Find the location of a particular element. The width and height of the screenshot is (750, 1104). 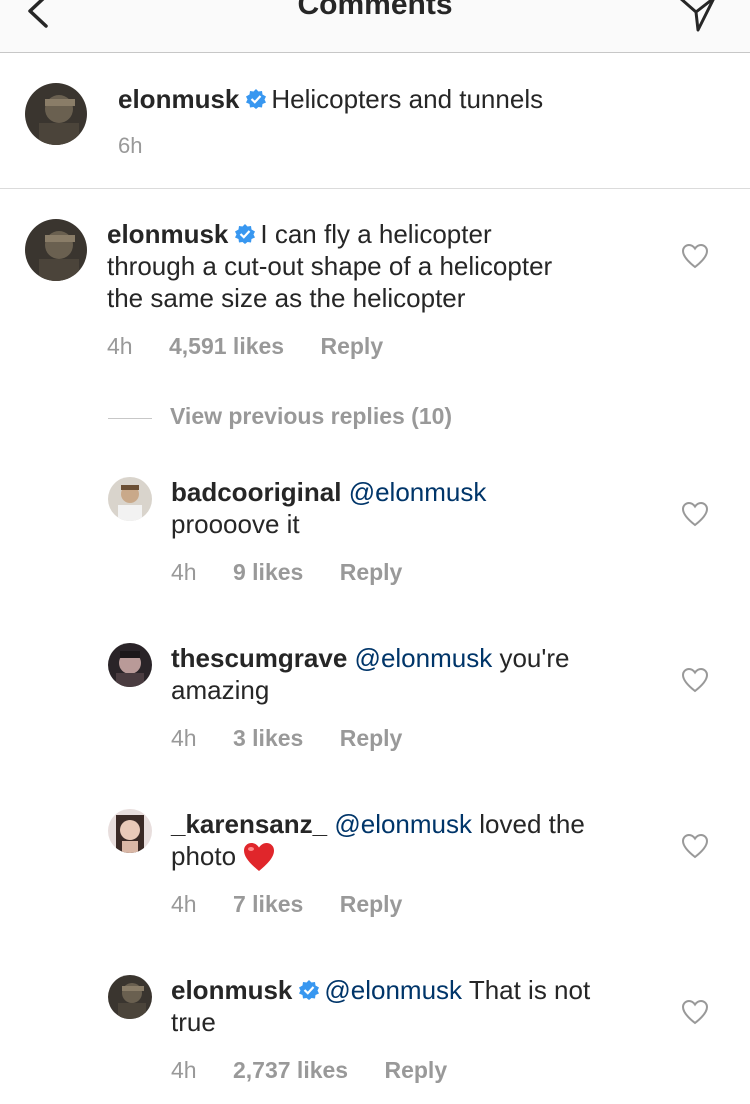

likes-count: 3 likes is located at coordinates (268, 738).